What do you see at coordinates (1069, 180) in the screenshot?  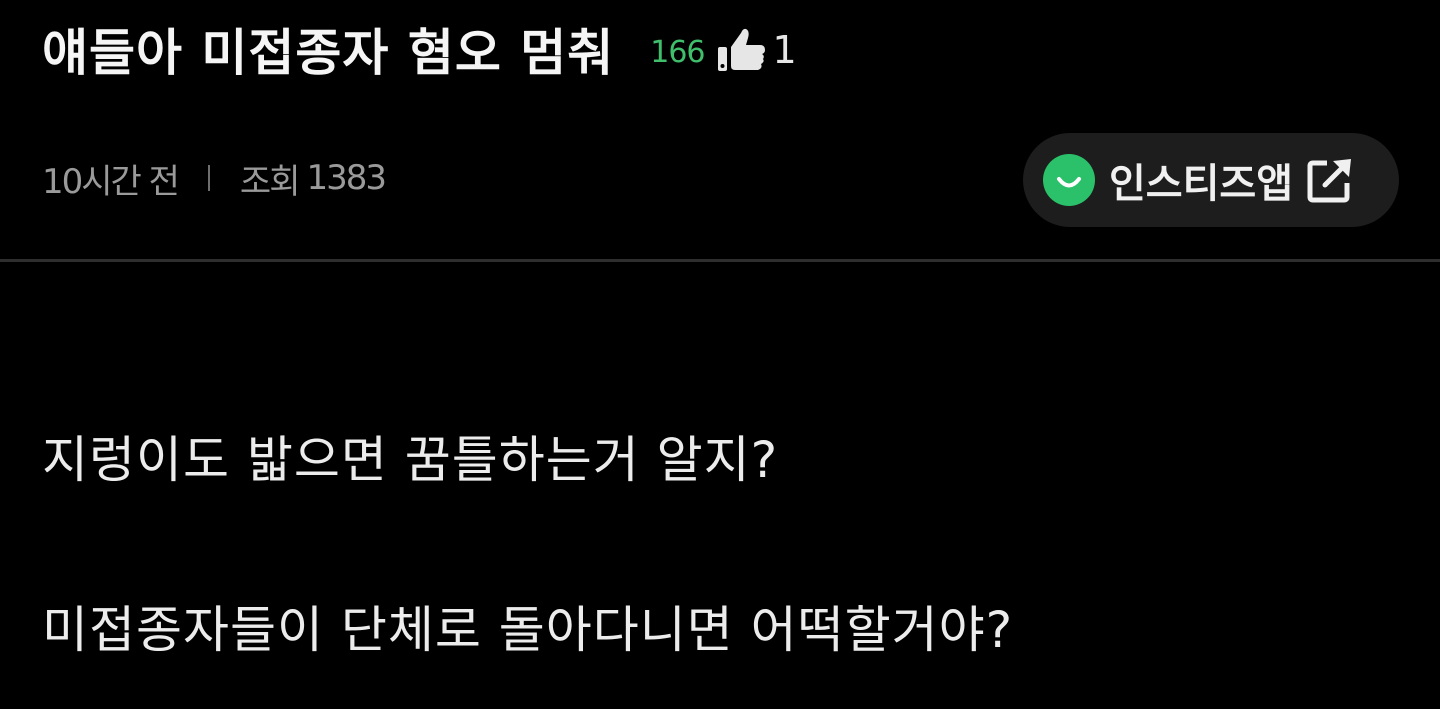 I see `instiz-smile-logo-icon` at bounding box center [1069, 180].